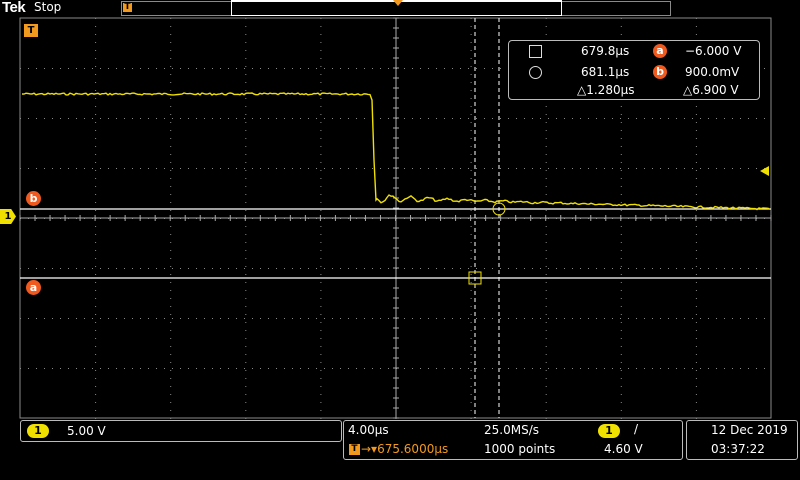 The height and width of the screenshot is (480, 800). Describe the element at coordinates (368, 430) in the screenshot. I see `time-per-division: 4.00µs` at that location.